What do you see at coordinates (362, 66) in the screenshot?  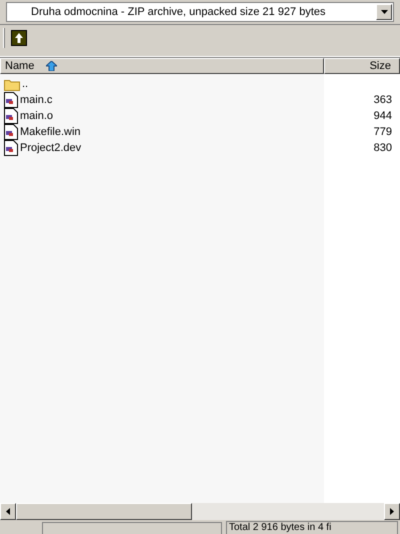 I see `size-column-header: Size` at bounding box center [362, 66].